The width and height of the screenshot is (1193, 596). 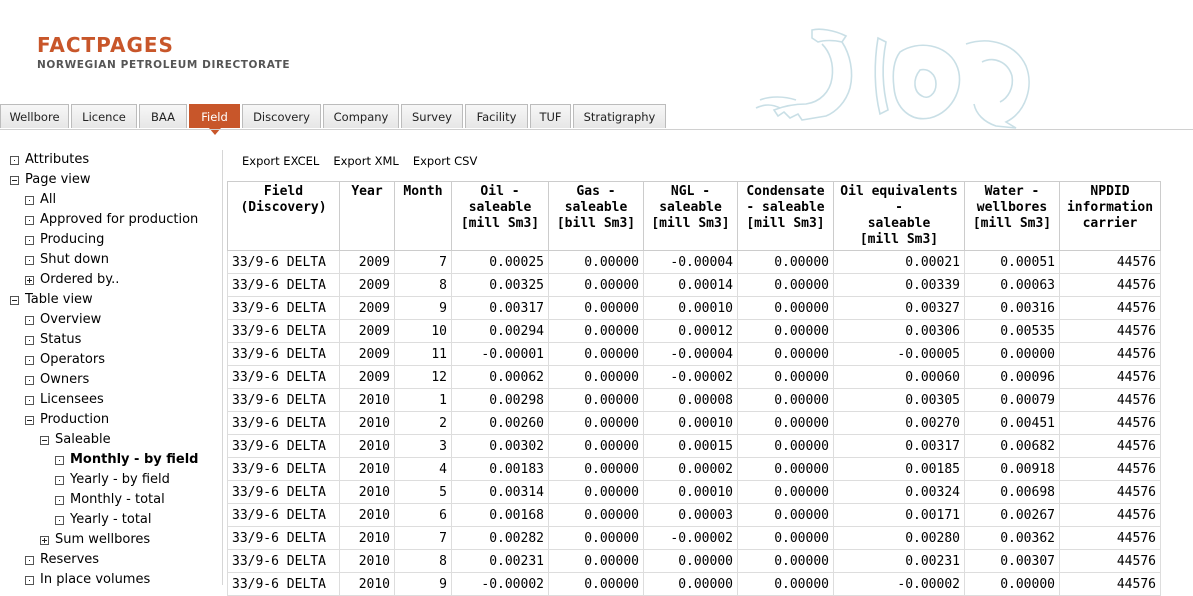 I want to click on tree-item: Sum wellbores, so click(x=95, y=540).